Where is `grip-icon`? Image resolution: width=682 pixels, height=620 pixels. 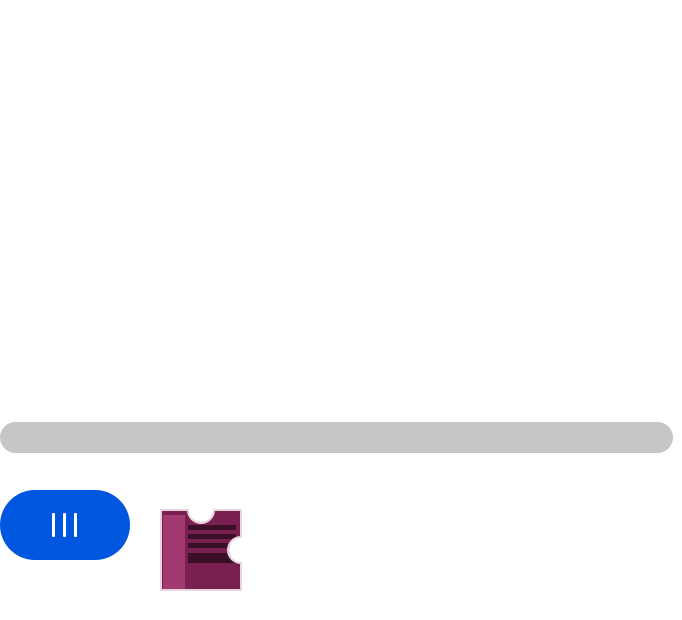
grip-icon is located at coordinates (64, 525).